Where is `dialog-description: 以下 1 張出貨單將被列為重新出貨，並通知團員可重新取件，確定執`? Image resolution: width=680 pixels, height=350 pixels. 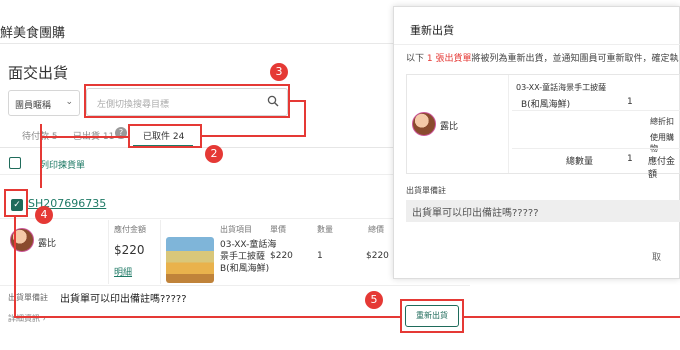
dialog-description: 以下 1 張出貨單將被列為重新出貨，並通知團員可重新取件，確定執 is located at coordinates (542, 57).